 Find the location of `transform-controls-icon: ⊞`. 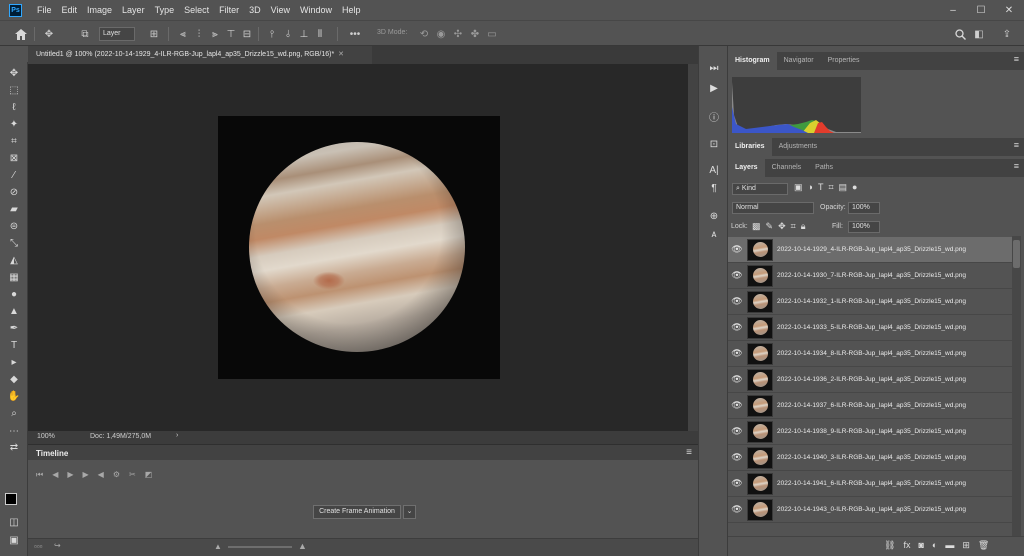

transform-controls-icon: ⊞ is located at coordinates (154, 34).